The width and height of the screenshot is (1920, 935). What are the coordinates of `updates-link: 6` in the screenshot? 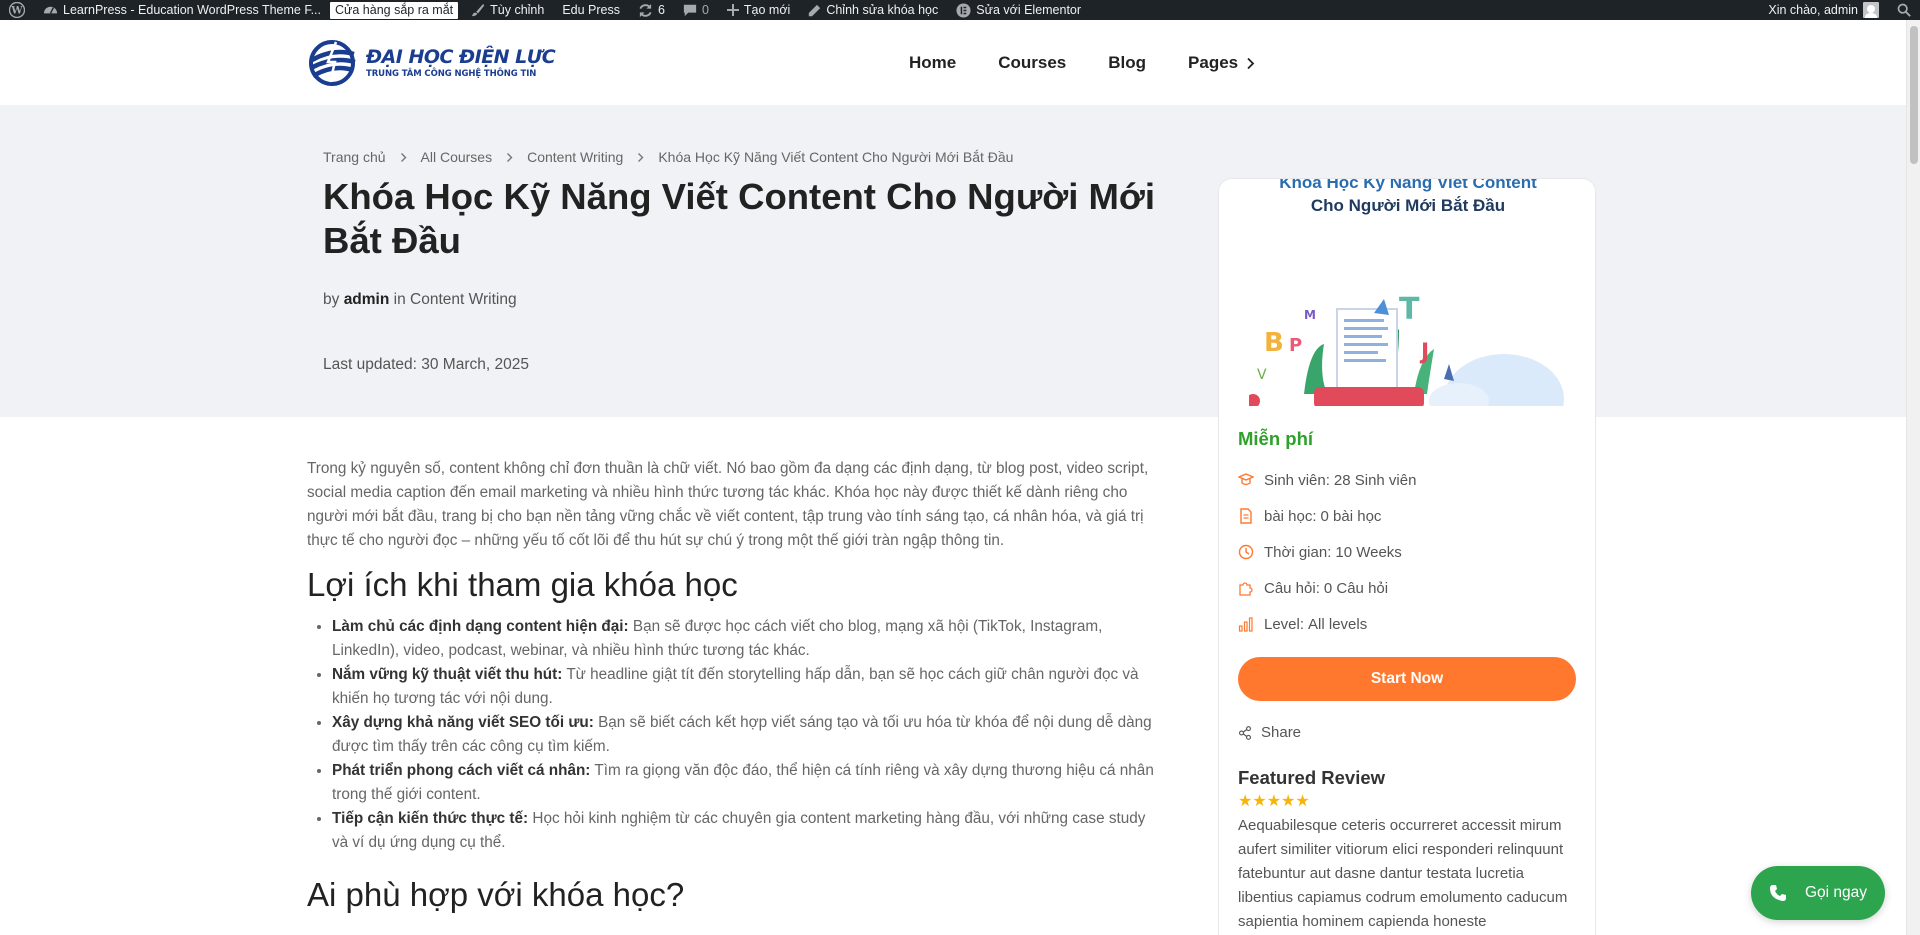 It's located at (651, 10).